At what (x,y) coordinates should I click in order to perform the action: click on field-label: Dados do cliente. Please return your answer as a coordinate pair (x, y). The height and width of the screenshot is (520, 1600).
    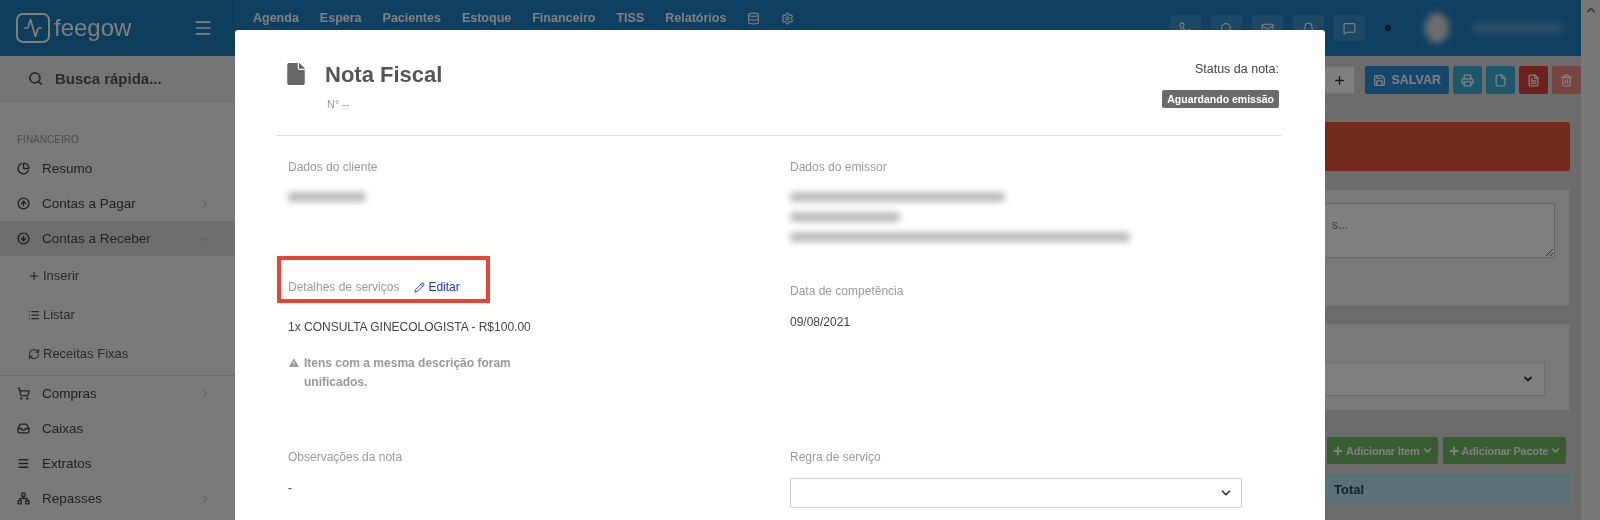
    Looking at the image, I should click on (333, 167).